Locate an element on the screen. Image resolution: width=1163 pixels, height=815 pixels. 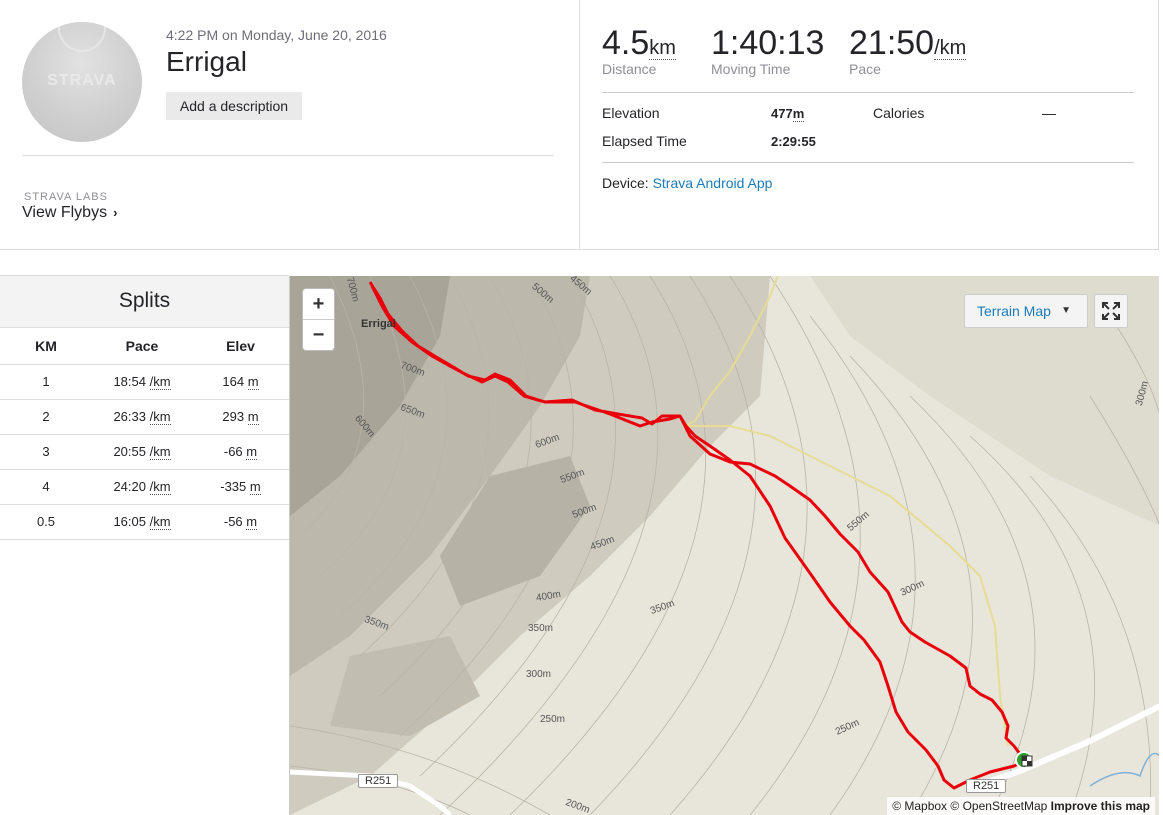
split-elev: -66 m is located at coordinates (240, 452).